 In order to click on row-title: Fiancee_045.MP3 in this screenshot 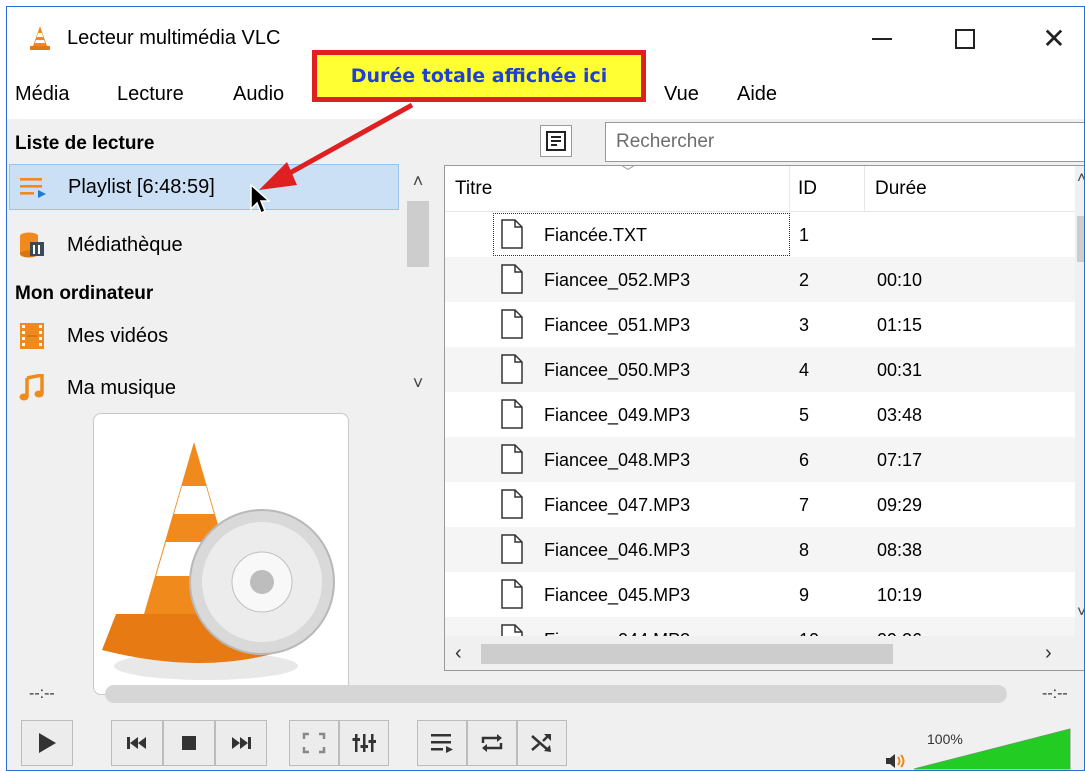, I will do `click(617, 595)`.